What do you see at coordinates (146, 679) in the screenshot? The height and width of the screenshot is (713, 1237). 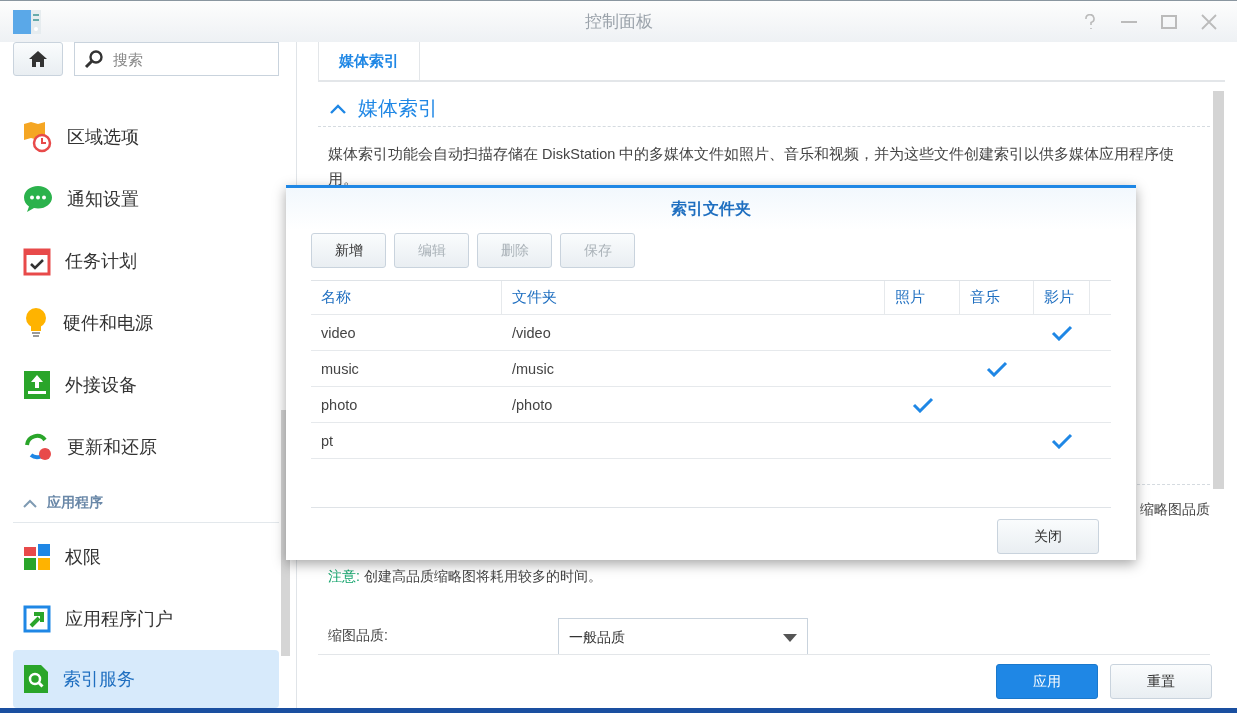 I see `sidebar-item: 索引服务` at bounding box center [146, 679].